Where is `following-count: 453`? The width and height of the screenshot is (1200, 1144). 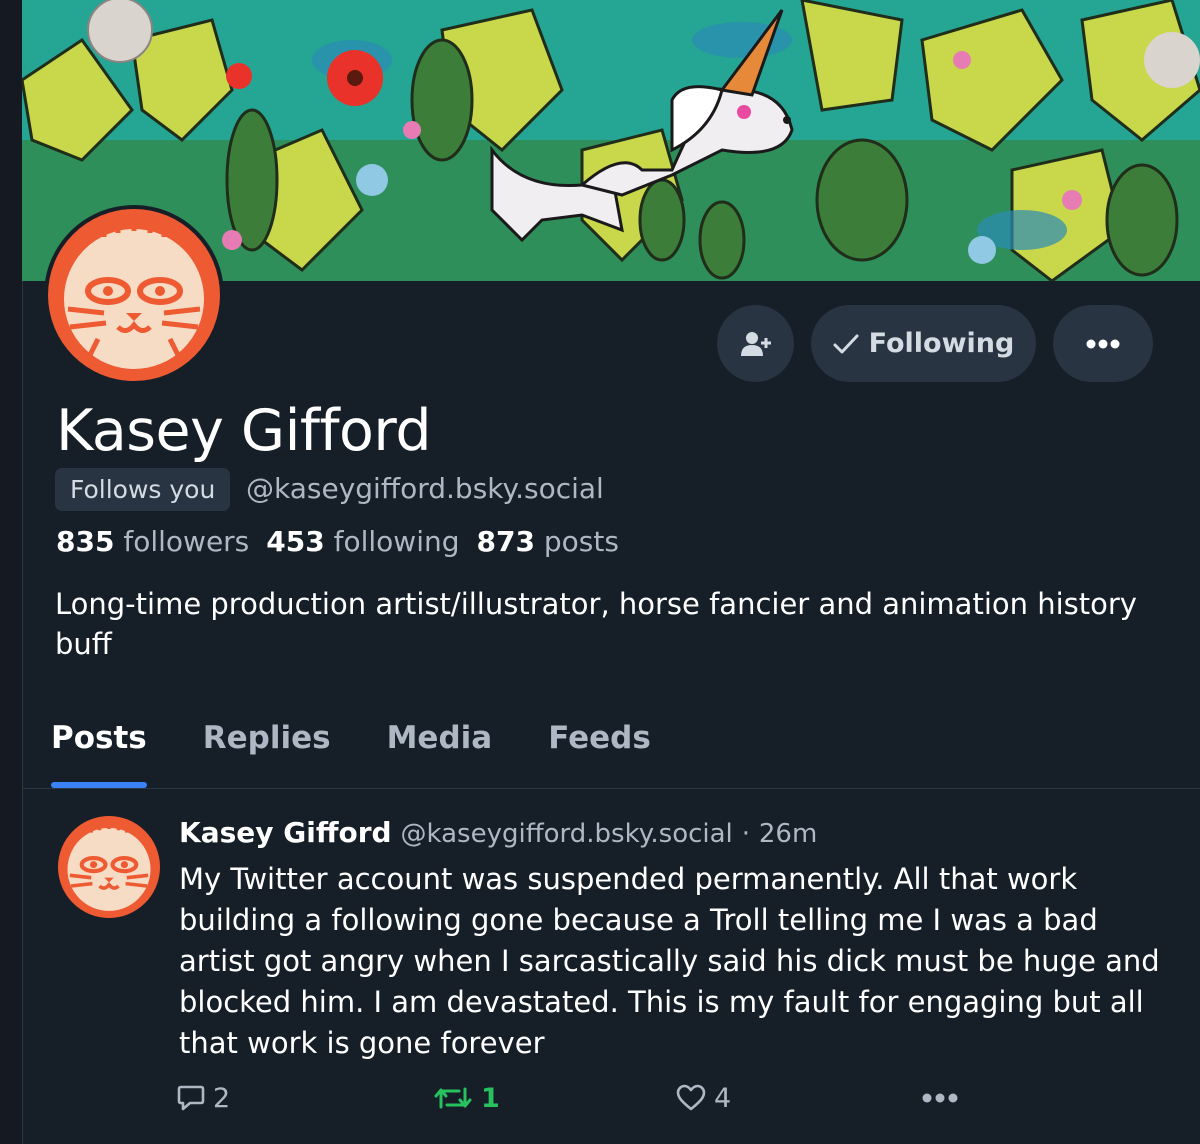
following-count: 453 is located at coordinates (295, 541).